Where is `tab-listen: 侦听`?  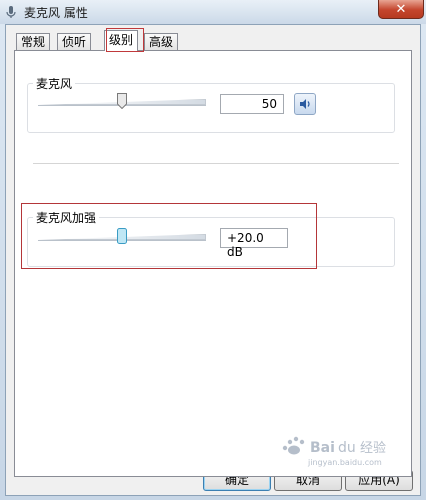
tab-listen: 侦听 is located at coordinates (74, 41).